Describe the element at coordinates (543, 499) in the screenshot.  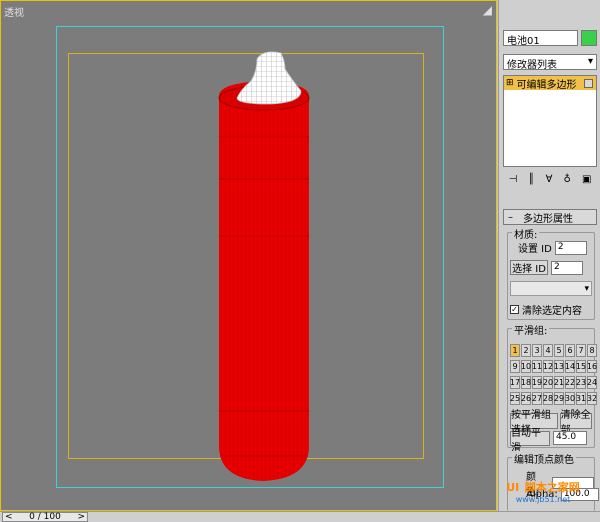
I see `watermark-sub: www.jb51.net` at that location.